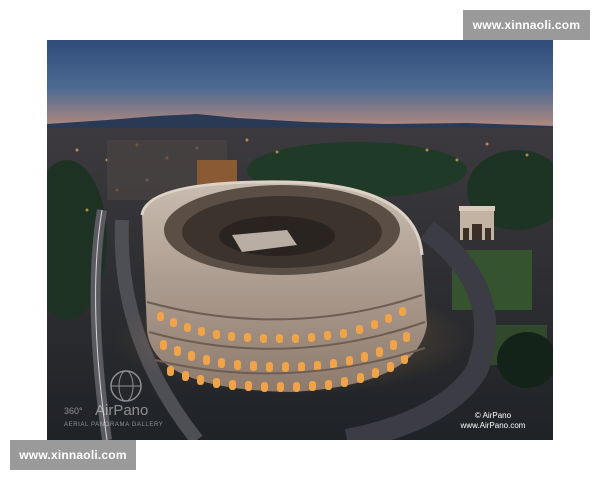 The image size is (600, 480). I want to click on watermark-badge-top: www.xinnaoli.com, so click(526, 25).